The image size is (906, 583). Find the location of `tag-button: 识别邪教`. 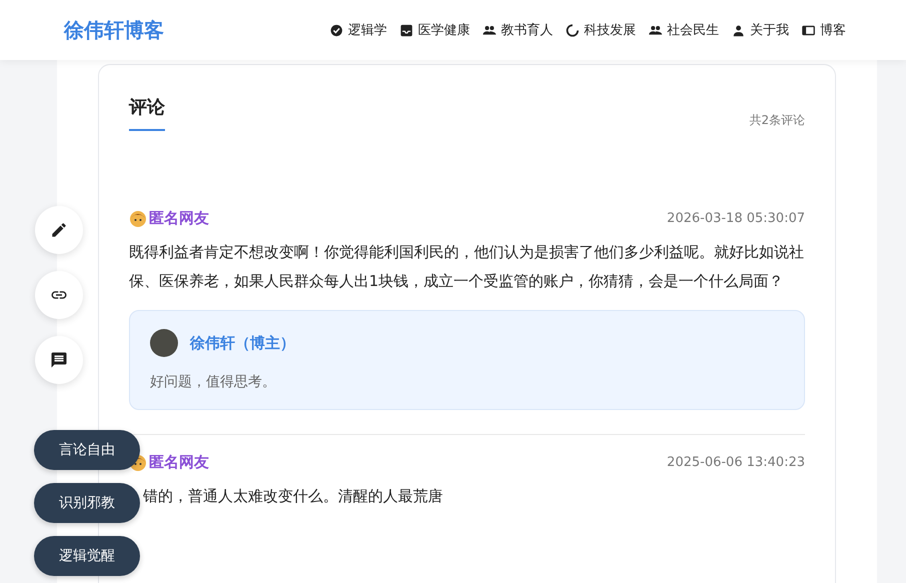

tag-button: 识别邪教 is located at coordinates (87, 503).